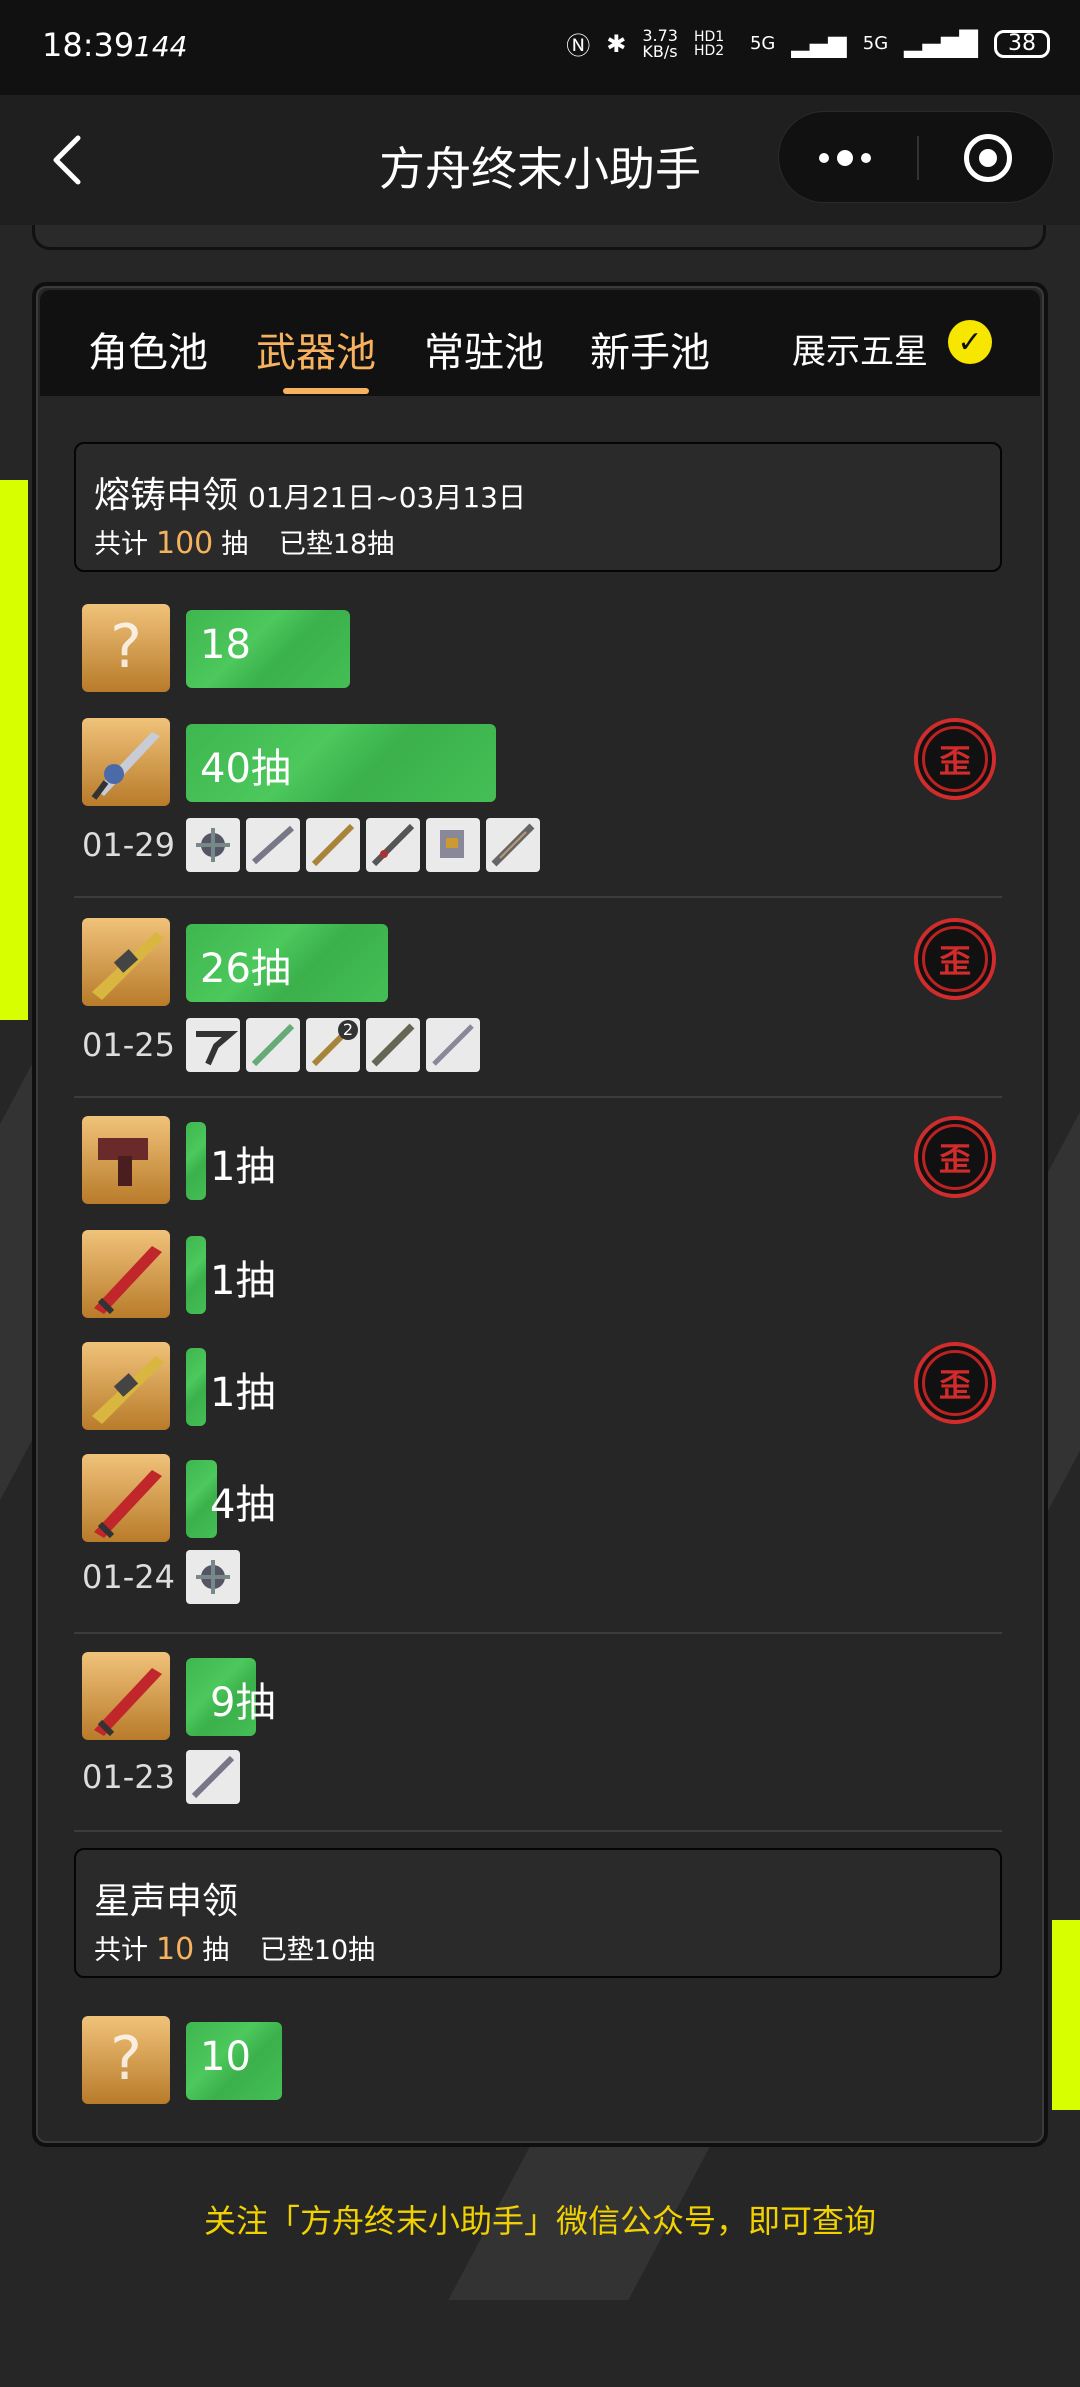 The width and height of the screenshot is (1080, 2387). What do you see at coordinates (970, 342) in the screenshot?
I see `five-star-checkbox: ✓` at bounding box center [970, 342].